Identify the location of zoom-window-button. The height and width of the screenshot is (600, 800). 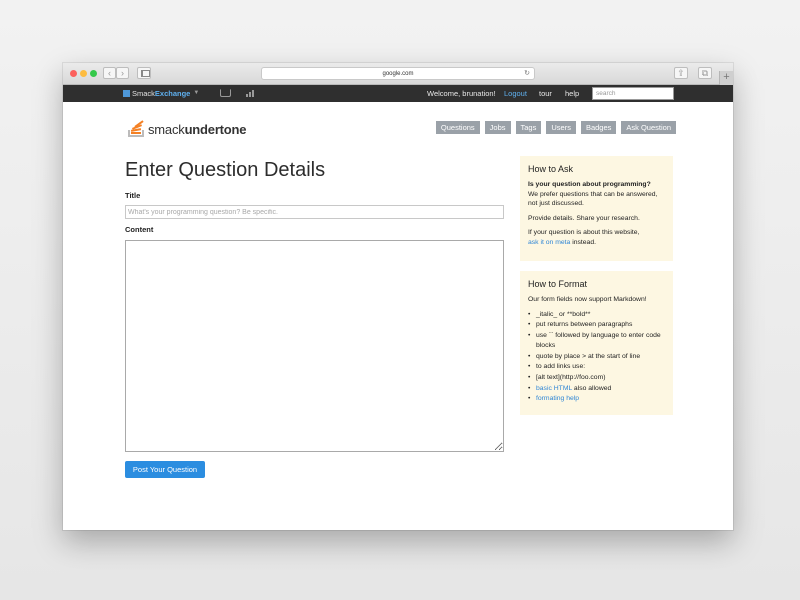
(93, 73).